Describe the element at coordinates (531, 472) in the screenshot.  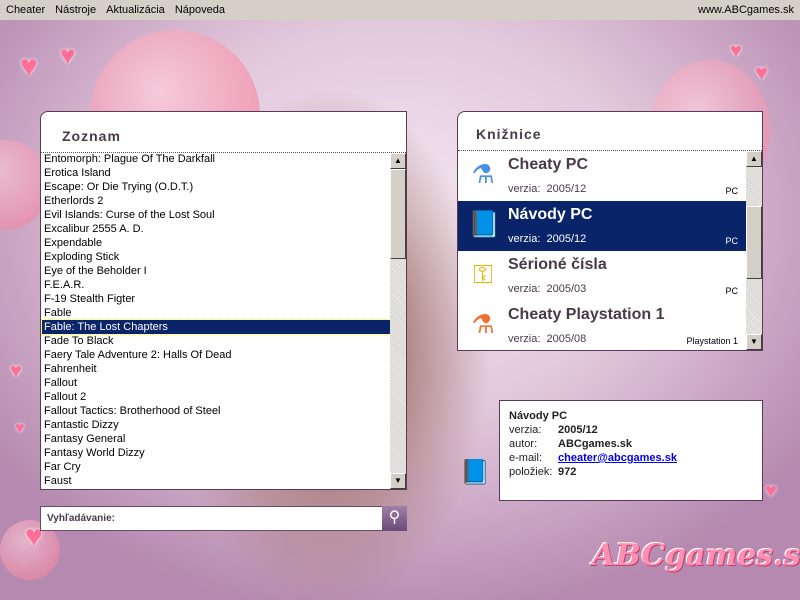
I see `info-label: položiek:` at that location.